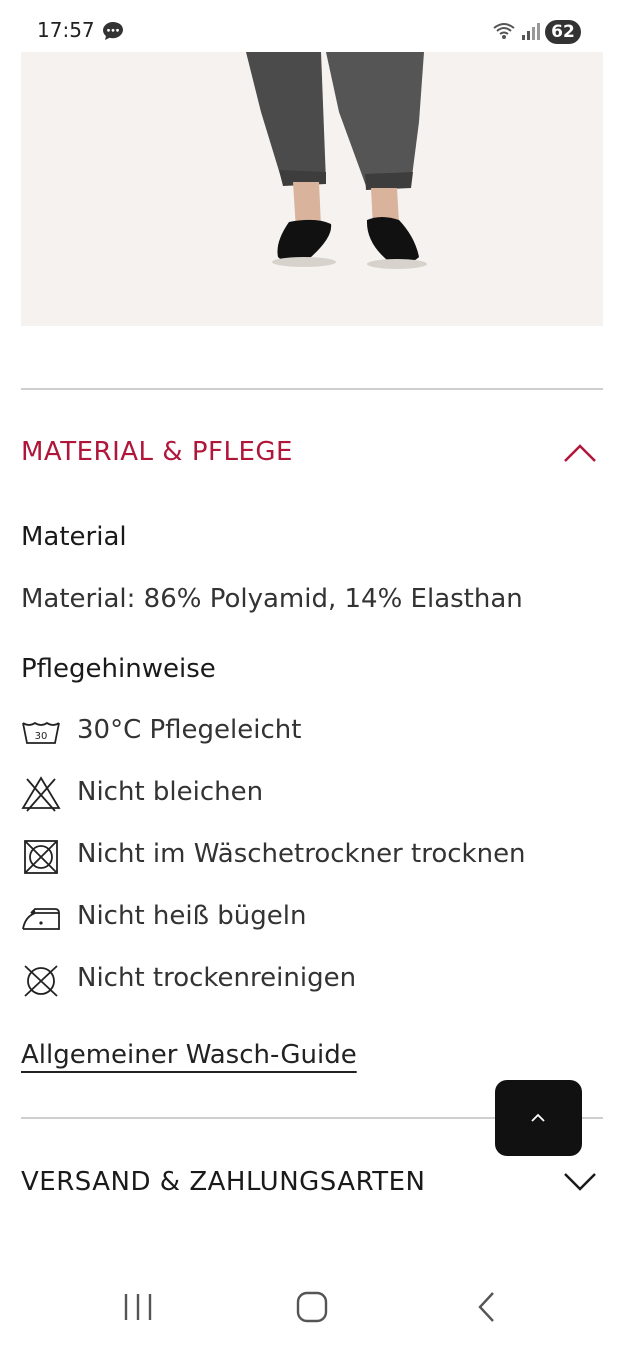  Describe the element at coordinates (192, 916) in the screenshot. I see `care-label: Nicht heiß bügeln` at that location.